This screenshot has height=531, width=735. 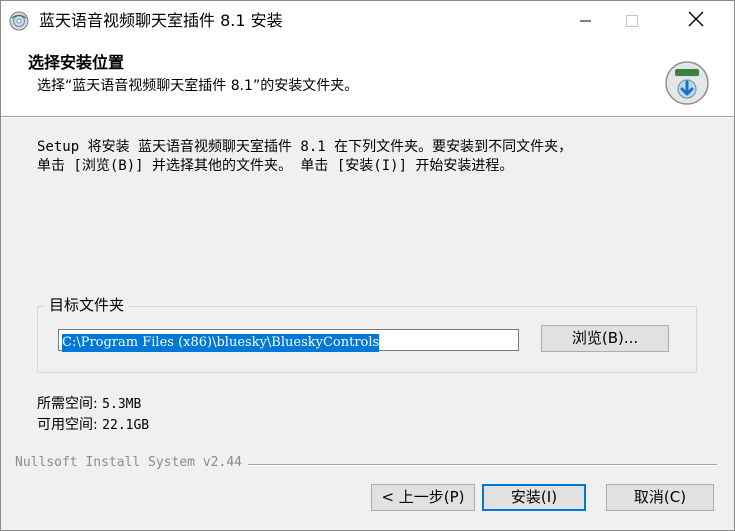 What do you see at coordinates (126, 425) in the screenshot?
I see `space-available-value: 22.1GB` at bounding box center [126, 425].